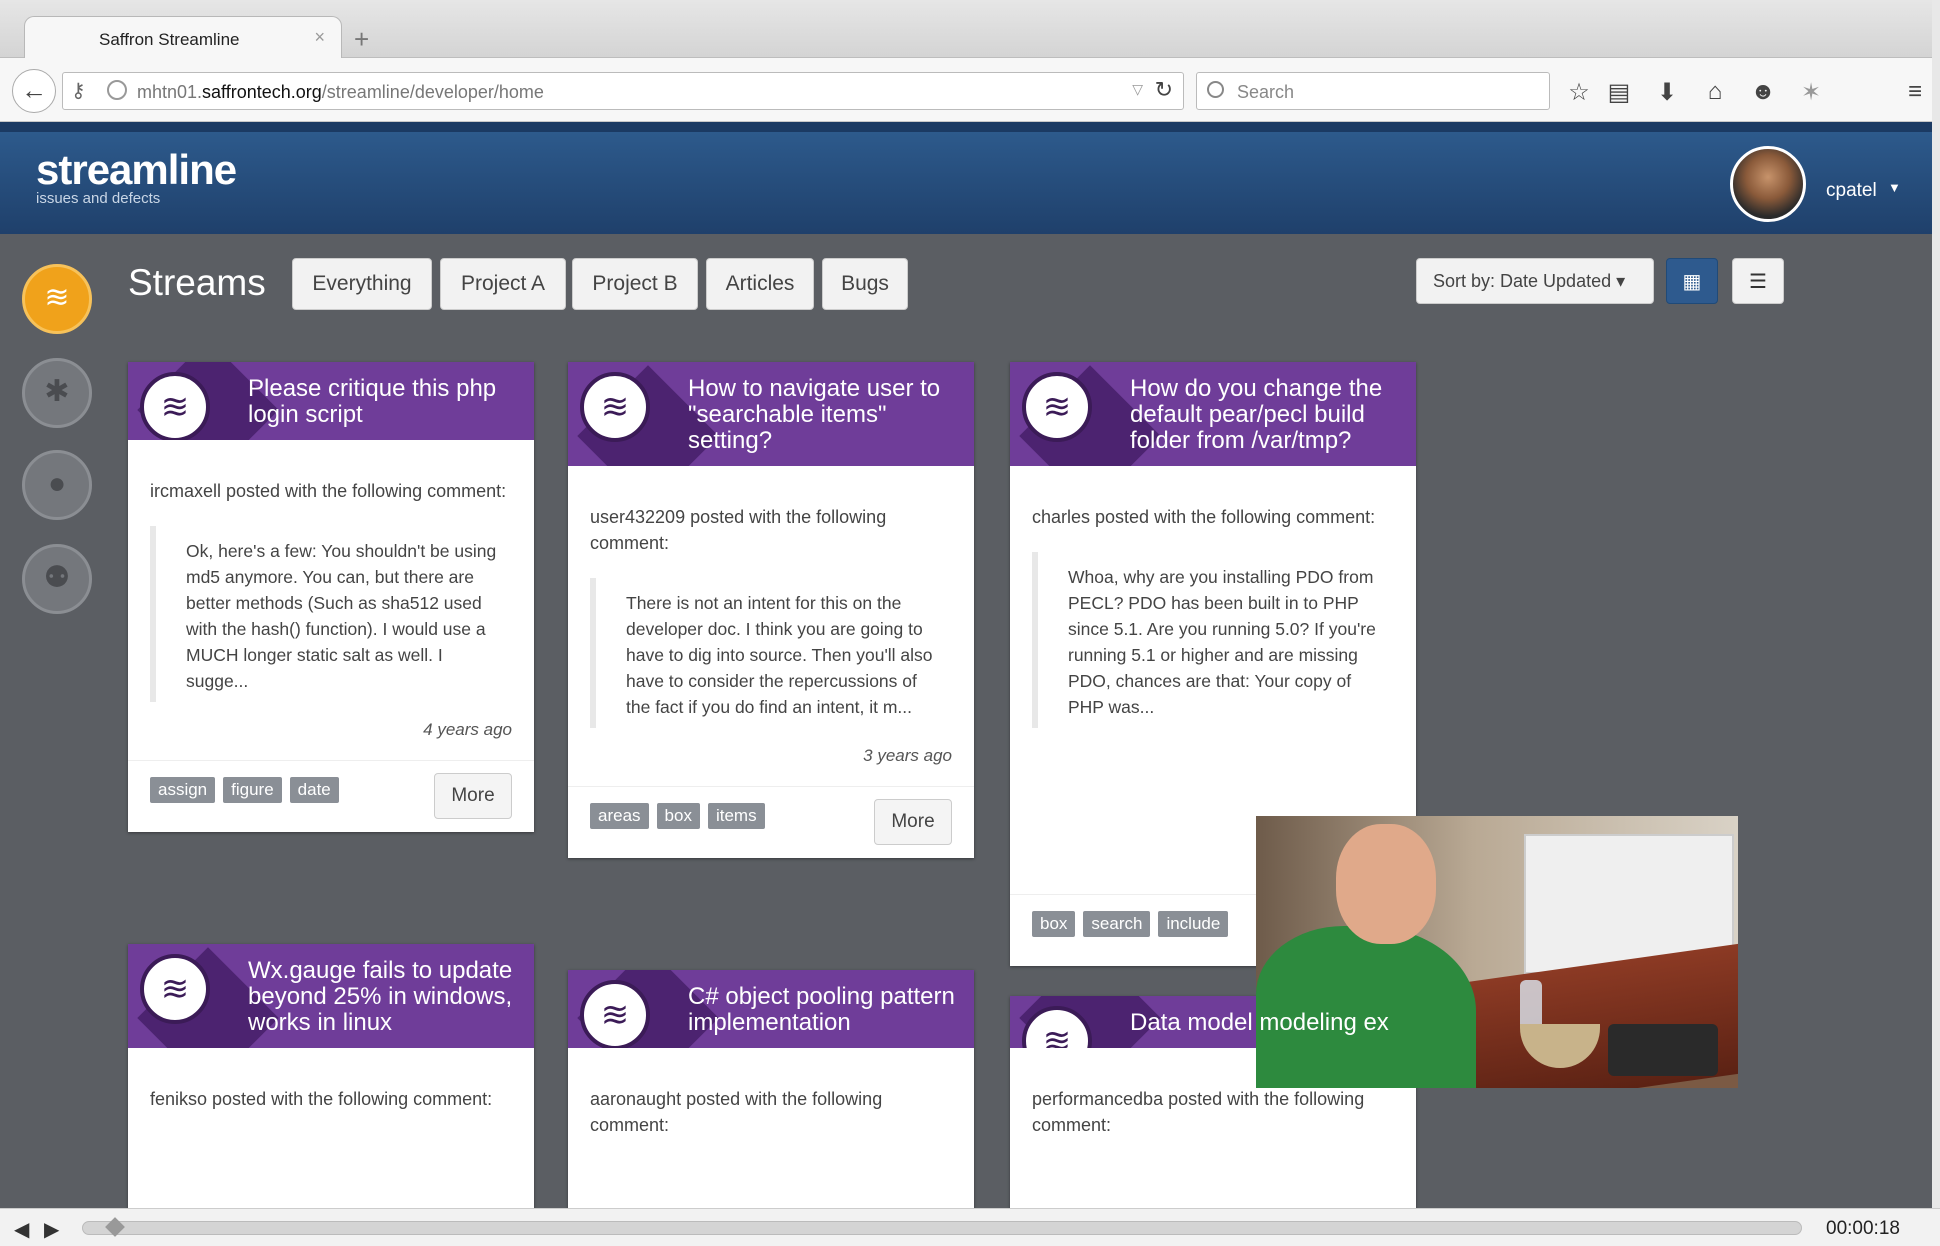 The image size is (1940, 1246). I want to click on volume-icon: ◀, so click(21, 1229).